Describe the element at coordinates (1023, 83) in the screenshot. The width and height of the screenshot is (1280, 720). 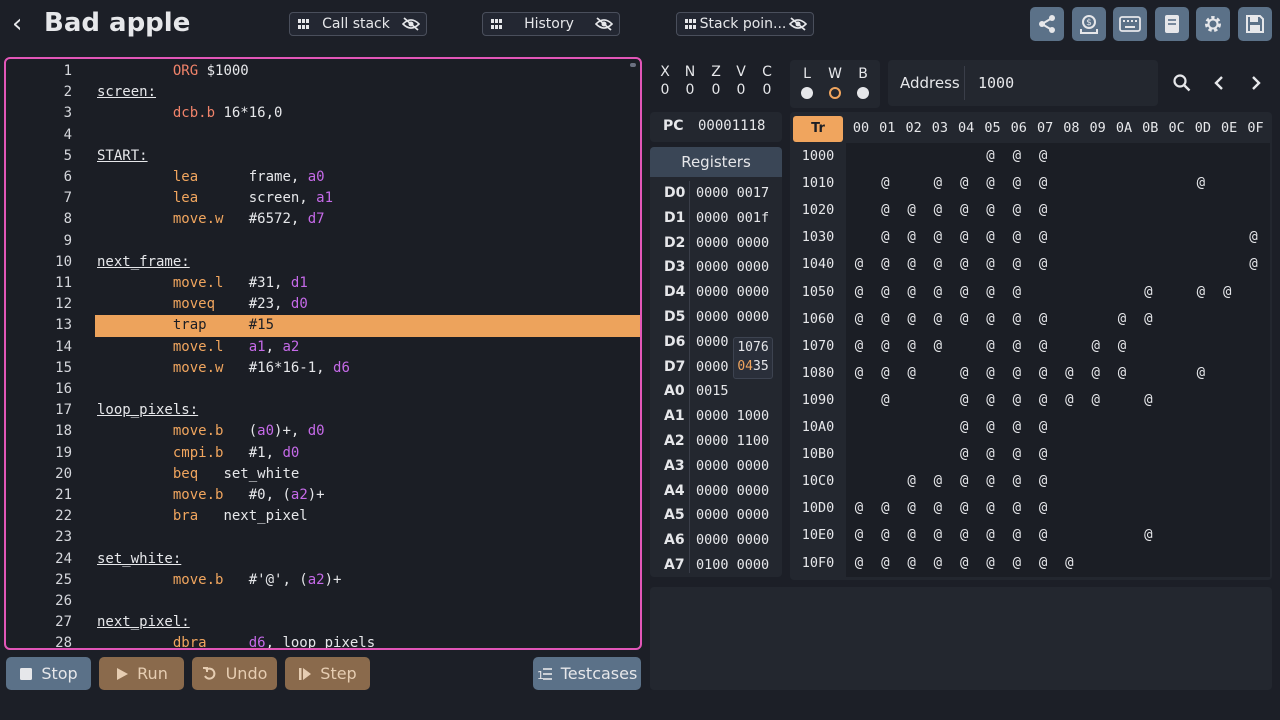
I see `address-field: Address 1000` at that location.